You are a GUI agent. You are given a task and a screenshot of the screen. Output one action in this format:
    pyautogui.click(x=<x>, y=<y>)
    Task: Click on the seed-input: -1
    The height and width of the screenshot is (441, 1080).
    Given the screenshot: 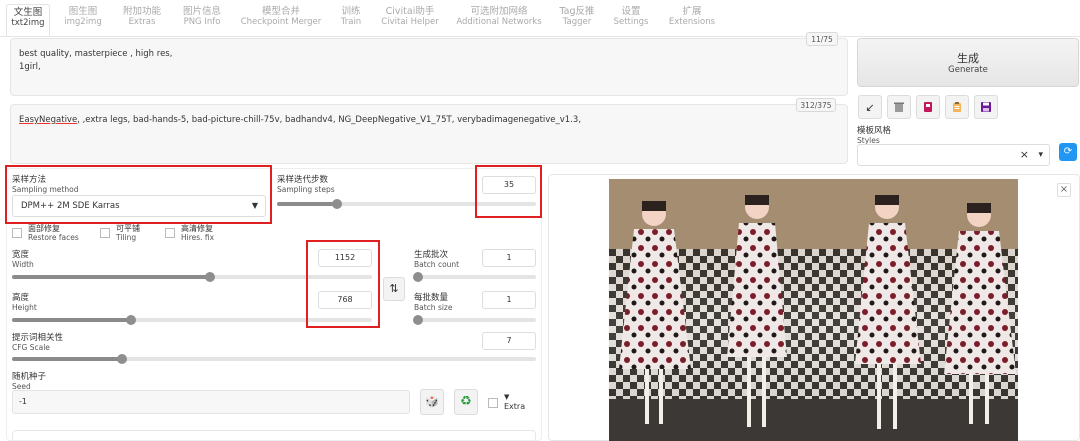 What is the action you would take?
    pyautogui.click(x=211, y=402)
    